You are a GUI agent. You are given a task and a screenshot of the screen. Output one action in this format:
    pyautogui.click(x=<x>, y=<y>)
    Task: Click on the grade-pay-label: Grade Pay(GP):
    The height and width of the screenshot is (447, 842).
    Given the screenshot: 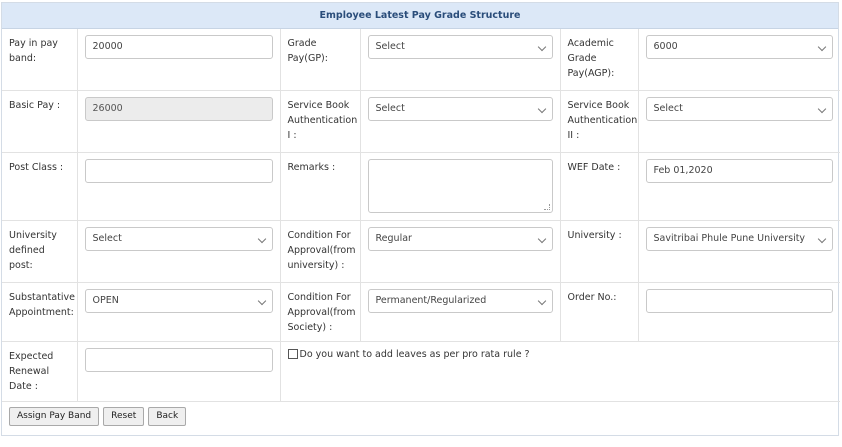 What is the action you would take?
    pyautogui.click(x=307, y=51)
    